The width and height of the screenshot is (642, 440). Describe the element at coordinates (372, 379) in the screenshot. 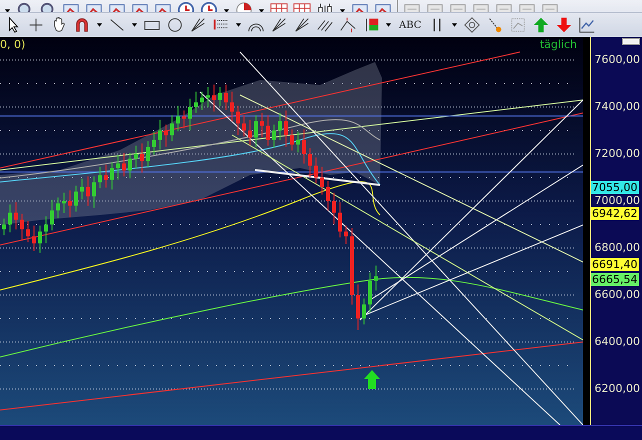

I see `up-arrow-icon` at that location.